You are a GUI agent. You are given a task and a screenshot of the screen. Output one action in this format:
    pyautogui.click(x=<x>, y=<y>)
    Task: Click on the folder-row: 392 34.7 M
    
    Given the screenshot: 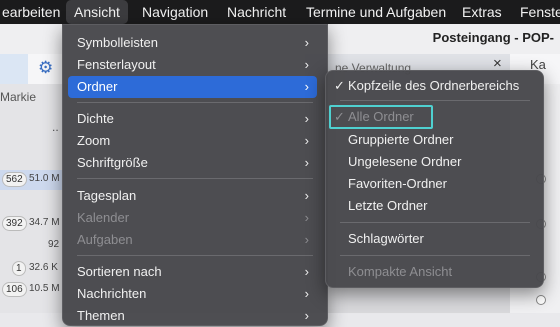 What is the action you would take?
    pyautogui.click(x=31, y=224)
    